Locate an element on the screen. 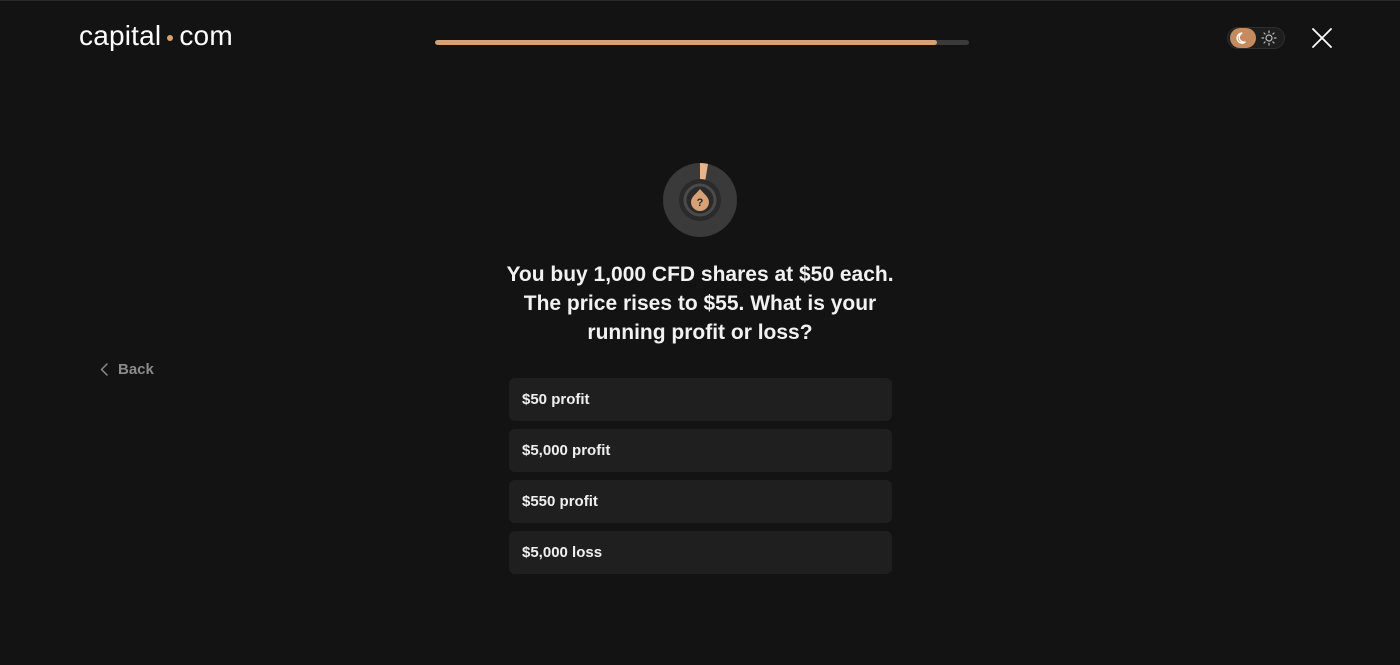 The image size is (1400, 665). close-icon is located at coordinates (1322, 38).